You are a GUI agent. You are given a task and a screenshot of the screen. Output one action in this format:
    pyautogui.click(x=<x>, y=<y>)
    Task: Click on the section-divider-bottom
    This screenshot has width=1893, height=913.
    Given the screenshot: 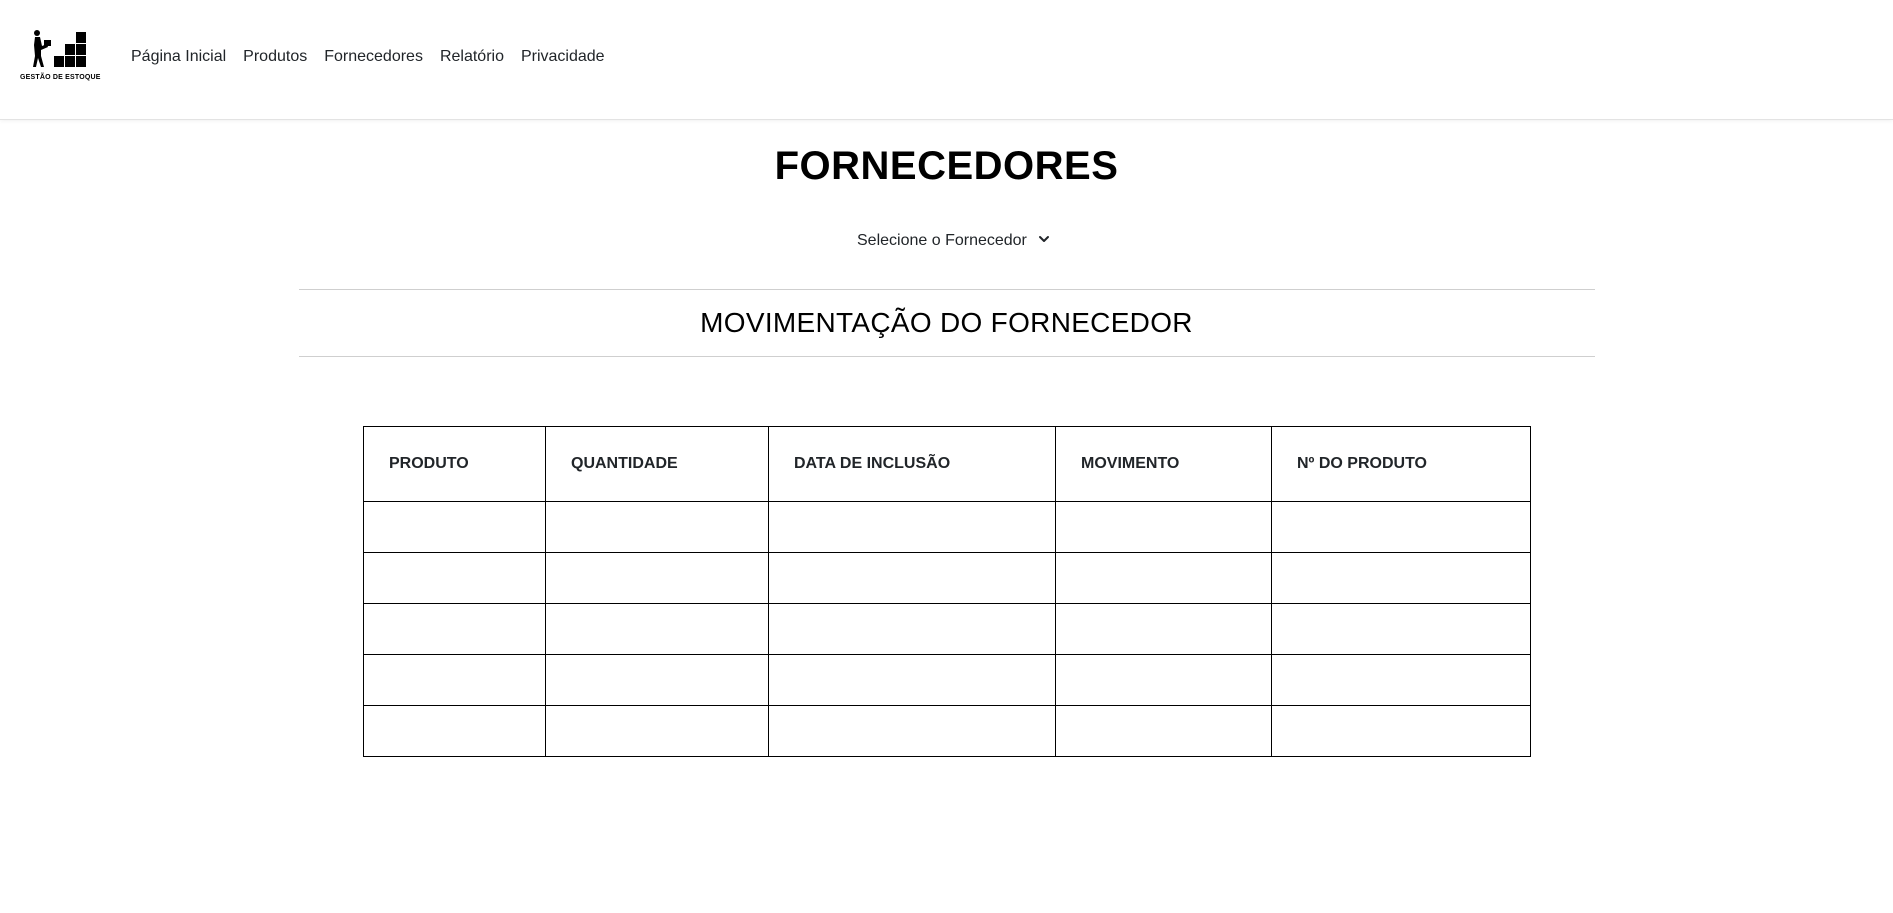 What is the action you would take?
    pyautogui.click(x=947, y=356)
    